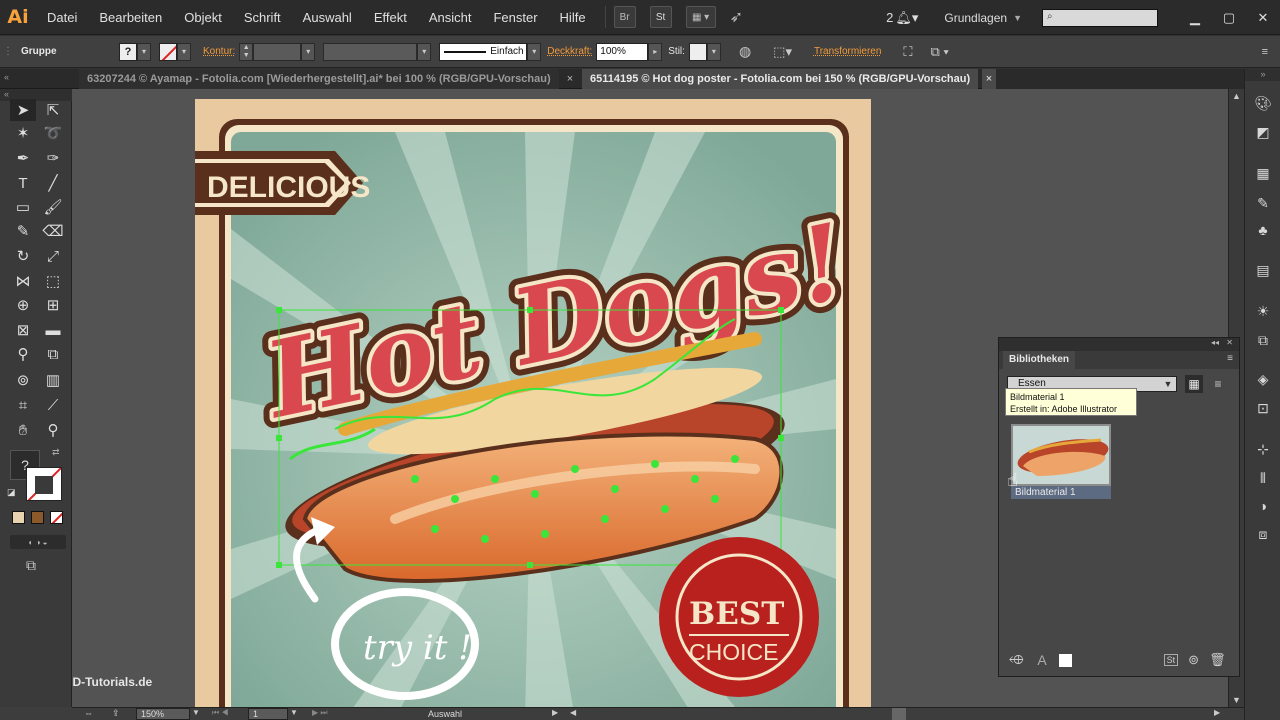  Describe the element at coordinates (144, 51) in the screenshot. I see `fill-dropdown: ▾` at that location.